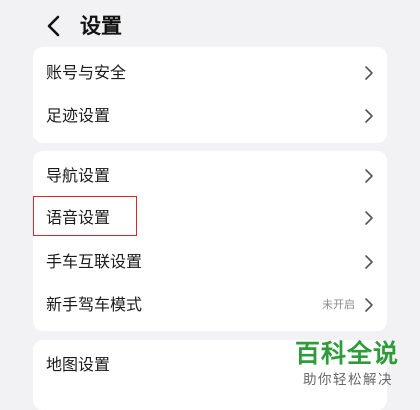 The image size is (420, 410). I want to click on back-button, so click(54, 26).